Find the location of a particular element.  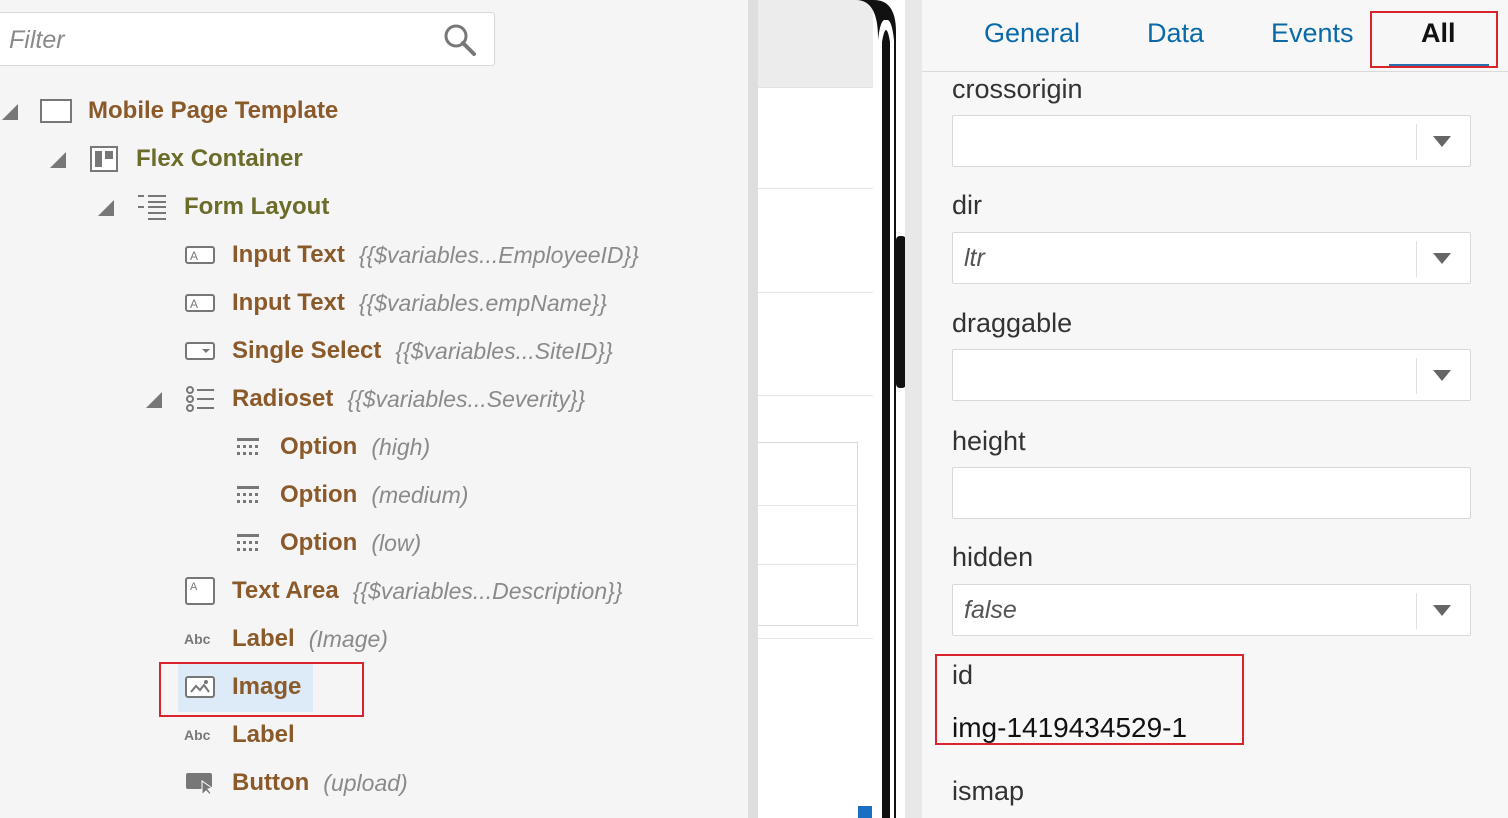

tree-node-form-layout: Form Layout is located at coordinates (232, 207).